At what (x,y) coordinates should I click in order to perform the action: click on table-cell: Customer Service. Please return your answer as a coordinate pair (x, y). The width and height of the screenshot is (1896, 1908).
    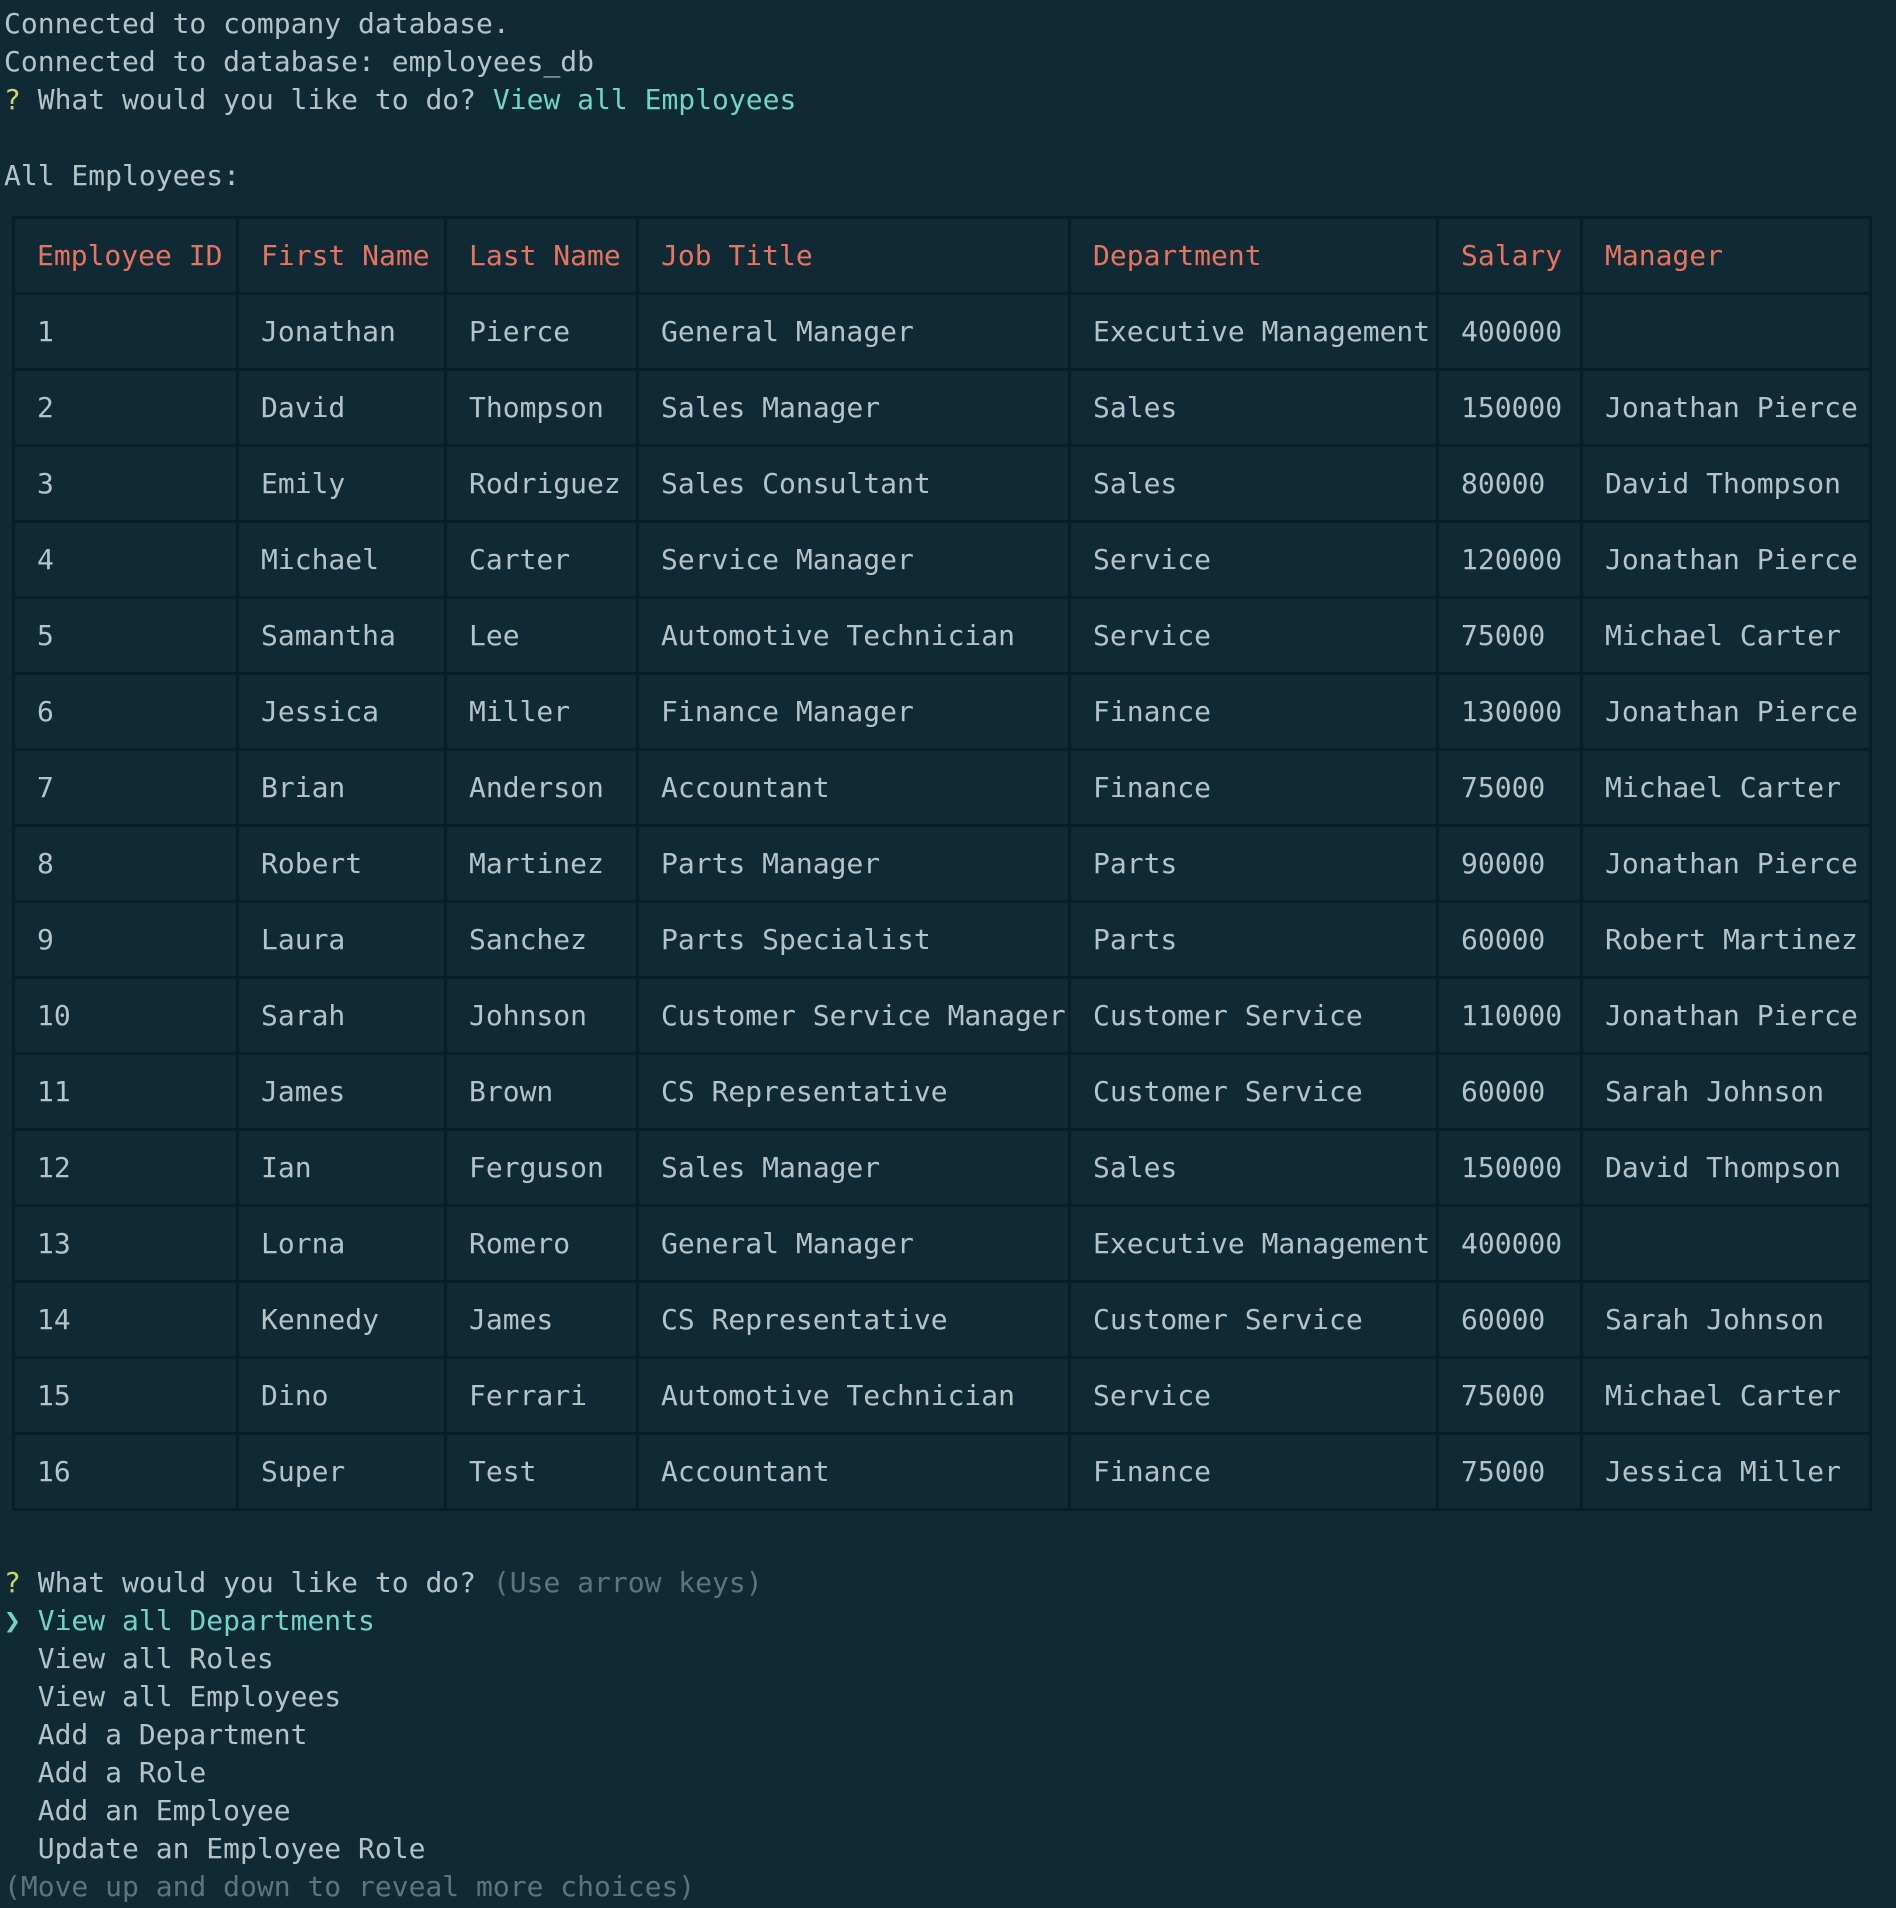
    Looking at the image, I should click on (1253, 1015).